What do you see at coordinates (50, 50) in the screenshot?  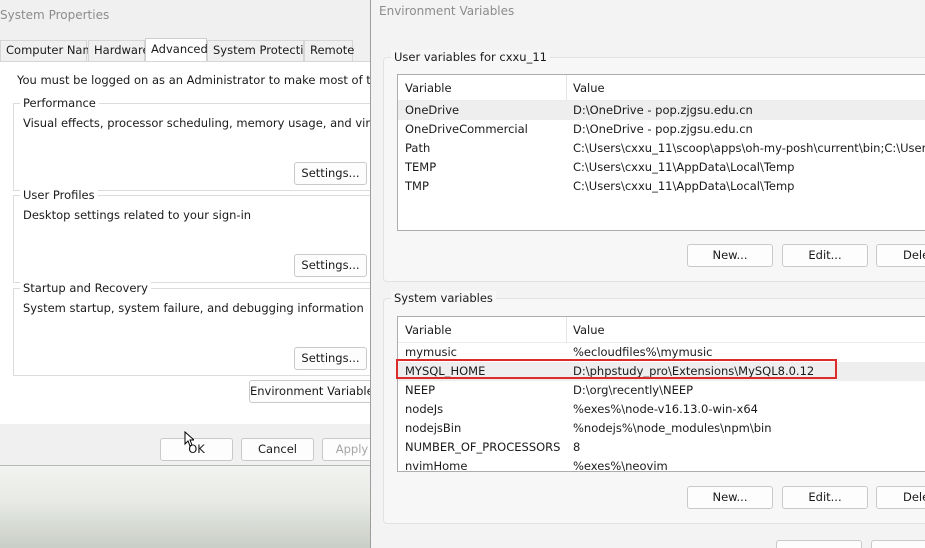 I see `tab-computer-name: Computer Name` at bounding box center [50, 50].